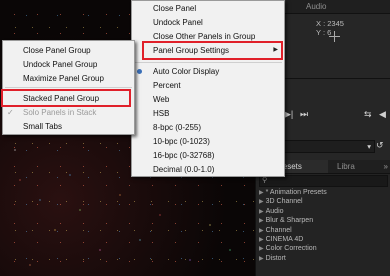 The height and width of the screenshot is (276, 390). Describe the element at coordinates (316, 6) in the screenshot. I see `tab-audio: Audio` at that location.